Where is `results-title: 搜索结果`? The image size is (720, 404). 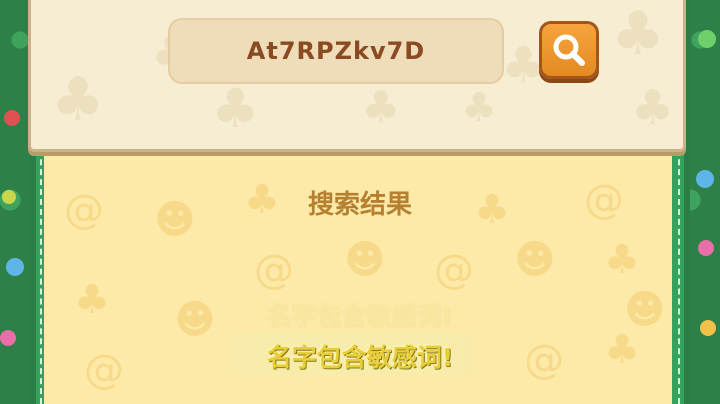
results-title: 搜索结果 is located at coordinates (359, 205).